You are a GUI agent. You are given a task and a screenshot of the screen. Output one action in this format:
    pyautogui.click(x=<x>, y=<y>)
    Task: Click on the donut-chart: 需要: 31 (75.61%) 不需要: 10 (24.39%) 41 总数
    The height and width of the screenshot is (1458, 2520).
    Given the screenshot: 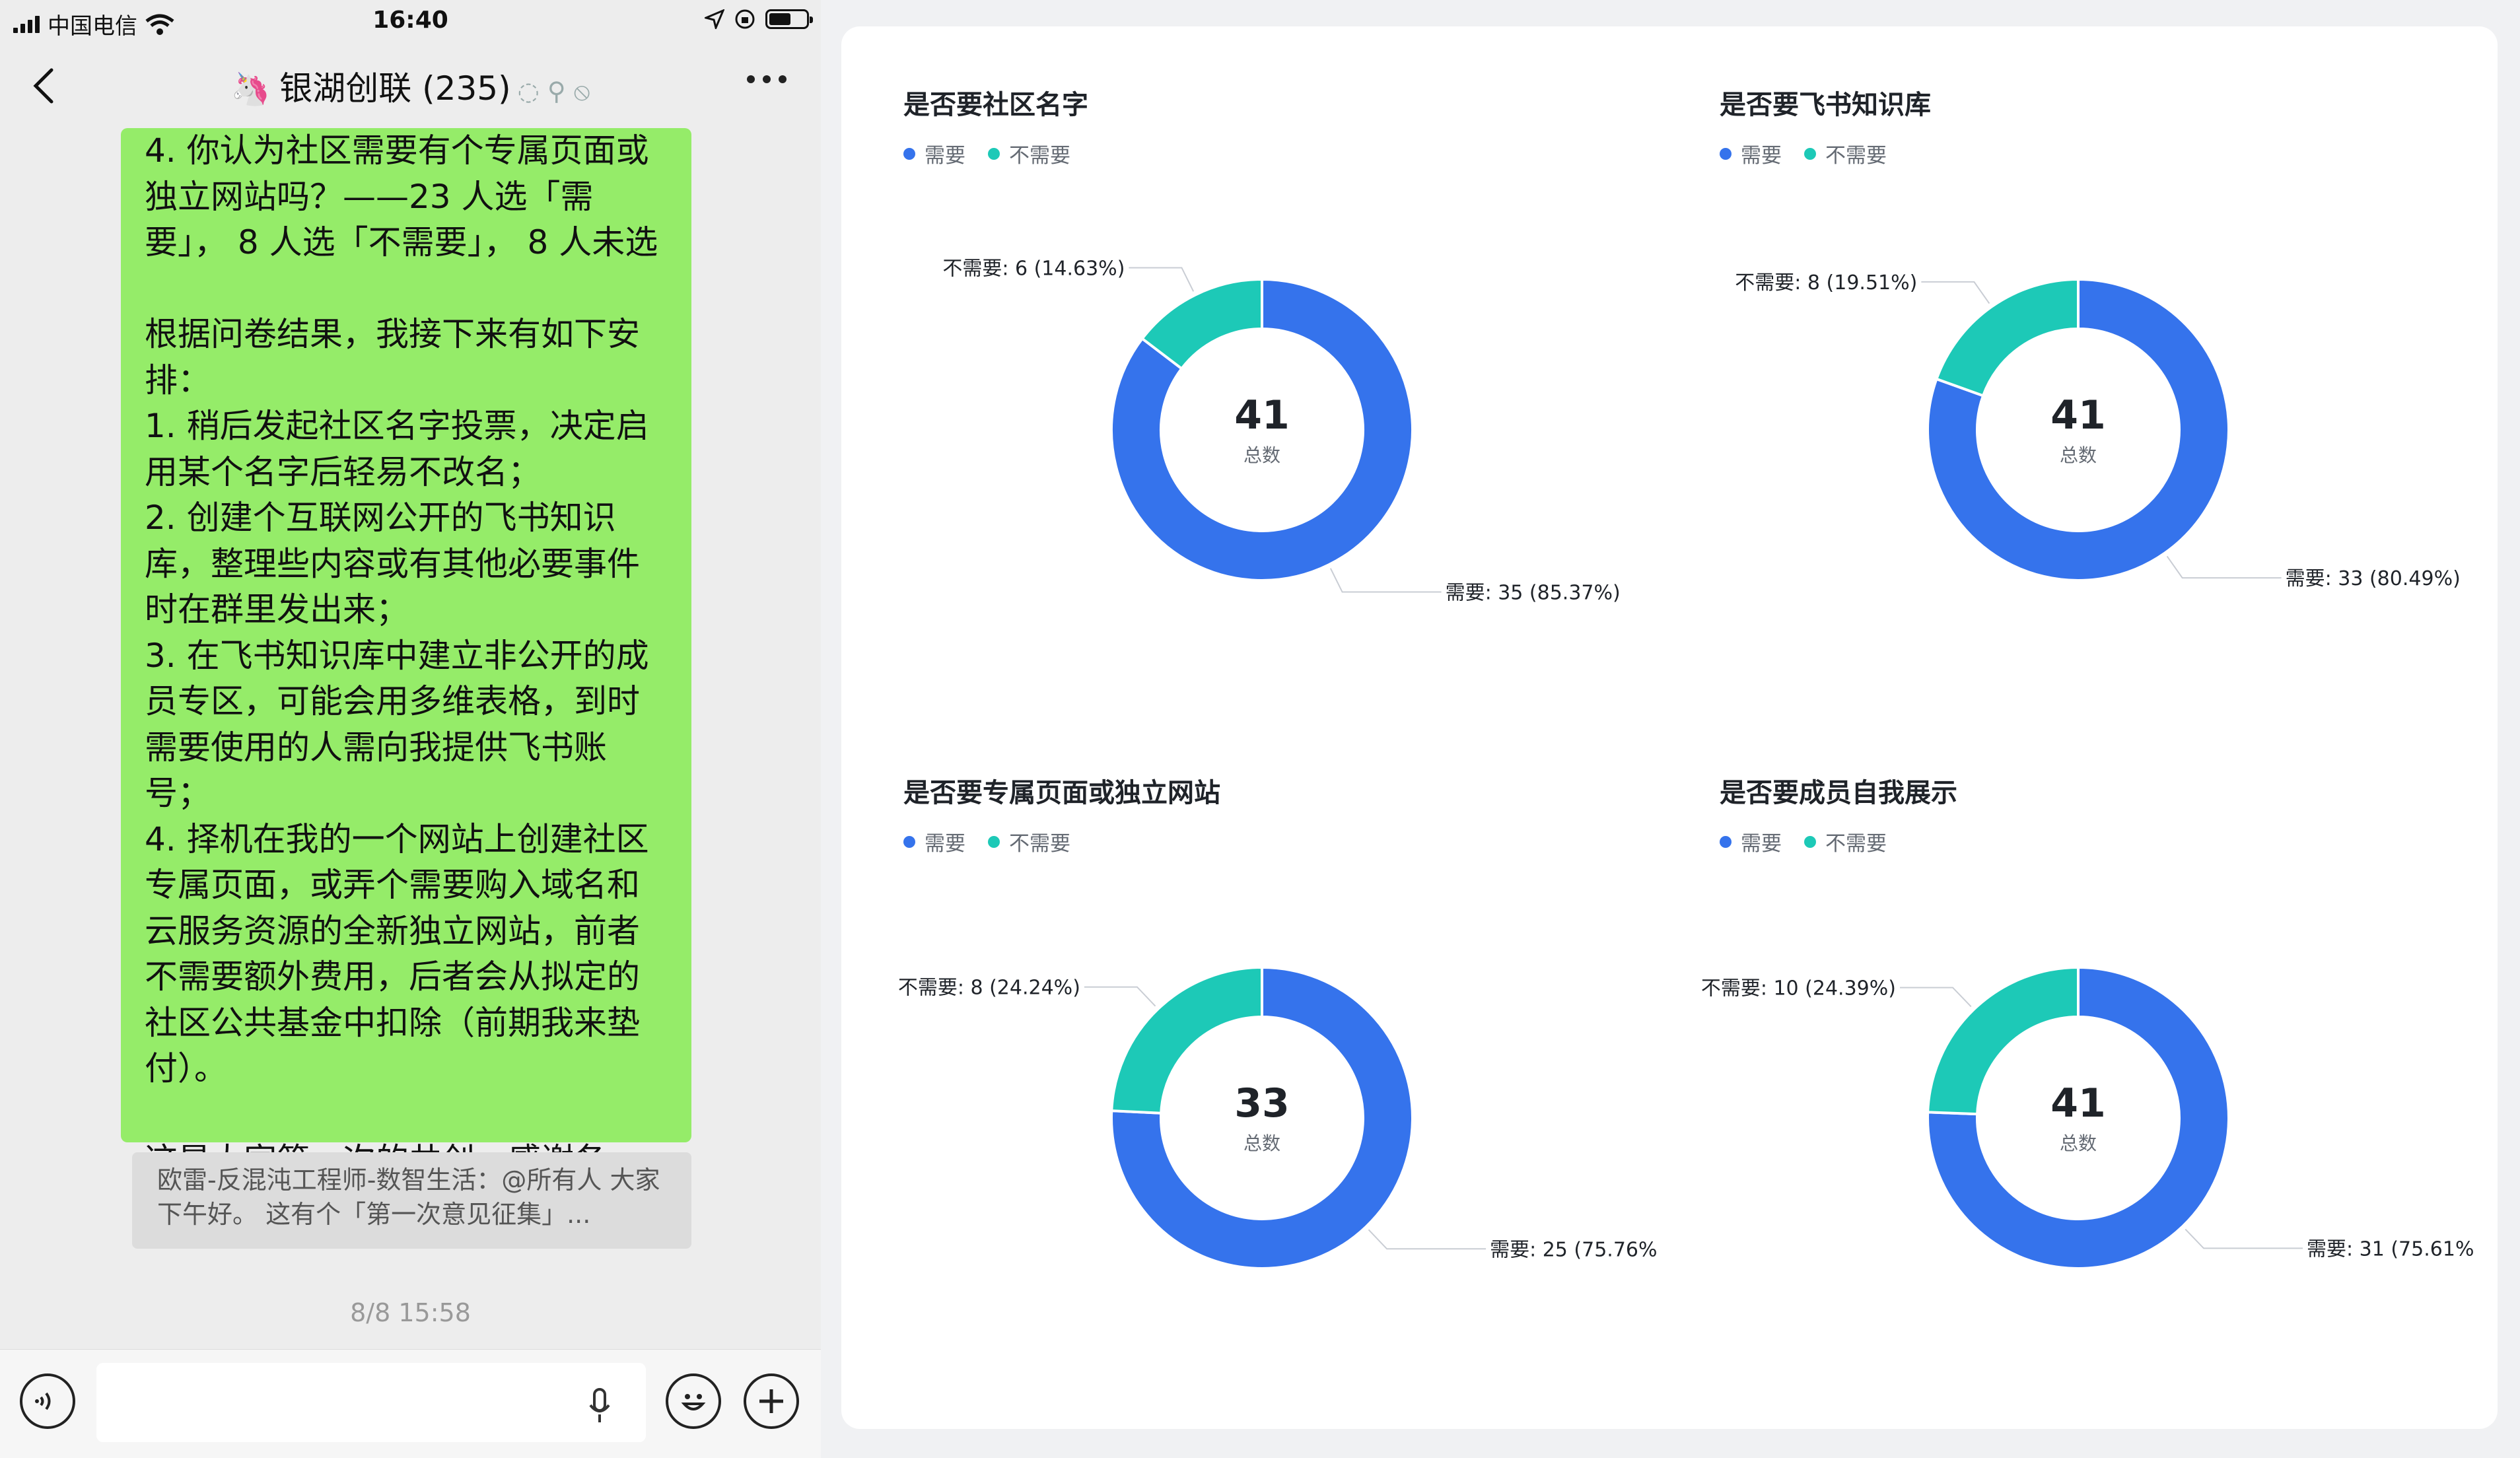 What is the action you would take?
    pyautogui.click(x=2087, y=1117)
    